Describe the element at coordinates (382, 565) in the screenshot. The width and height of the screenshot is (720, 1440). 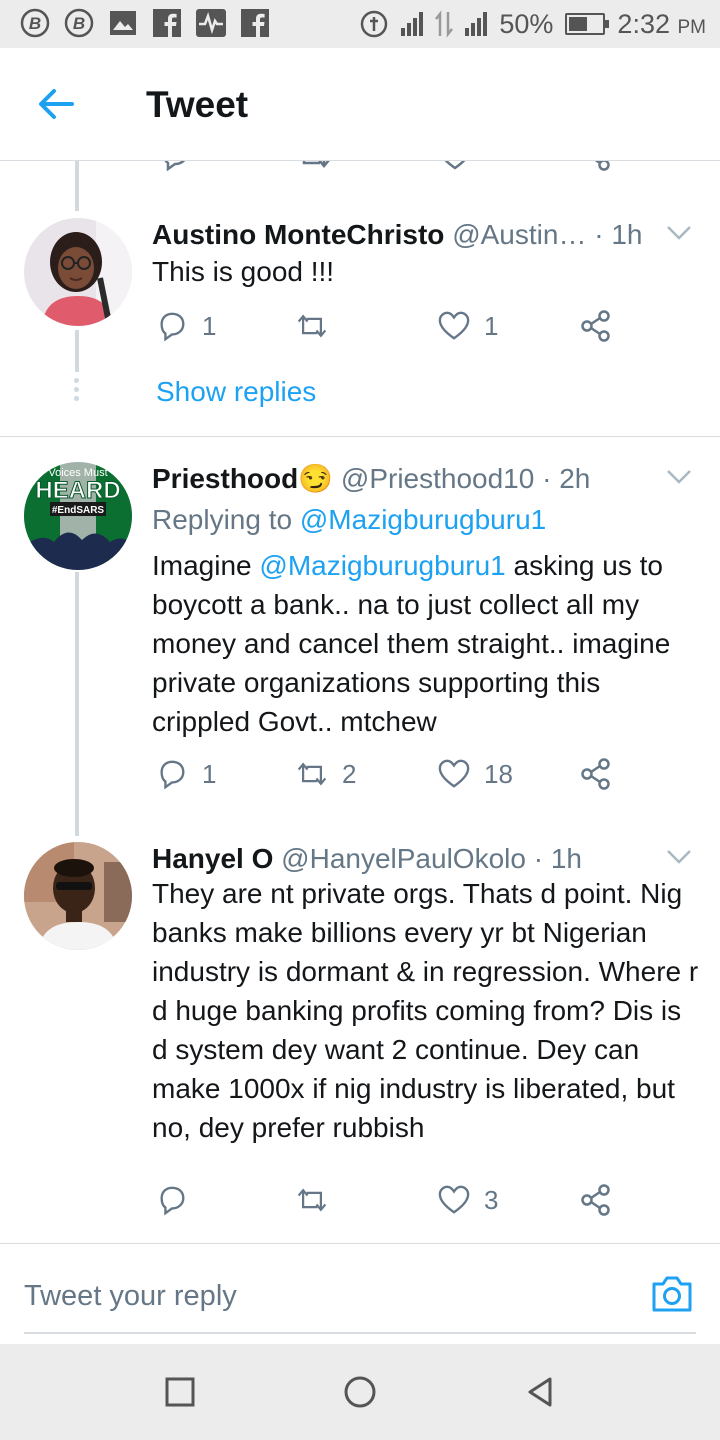
I see `mention-link: @Mazigburugburu1` at that location.